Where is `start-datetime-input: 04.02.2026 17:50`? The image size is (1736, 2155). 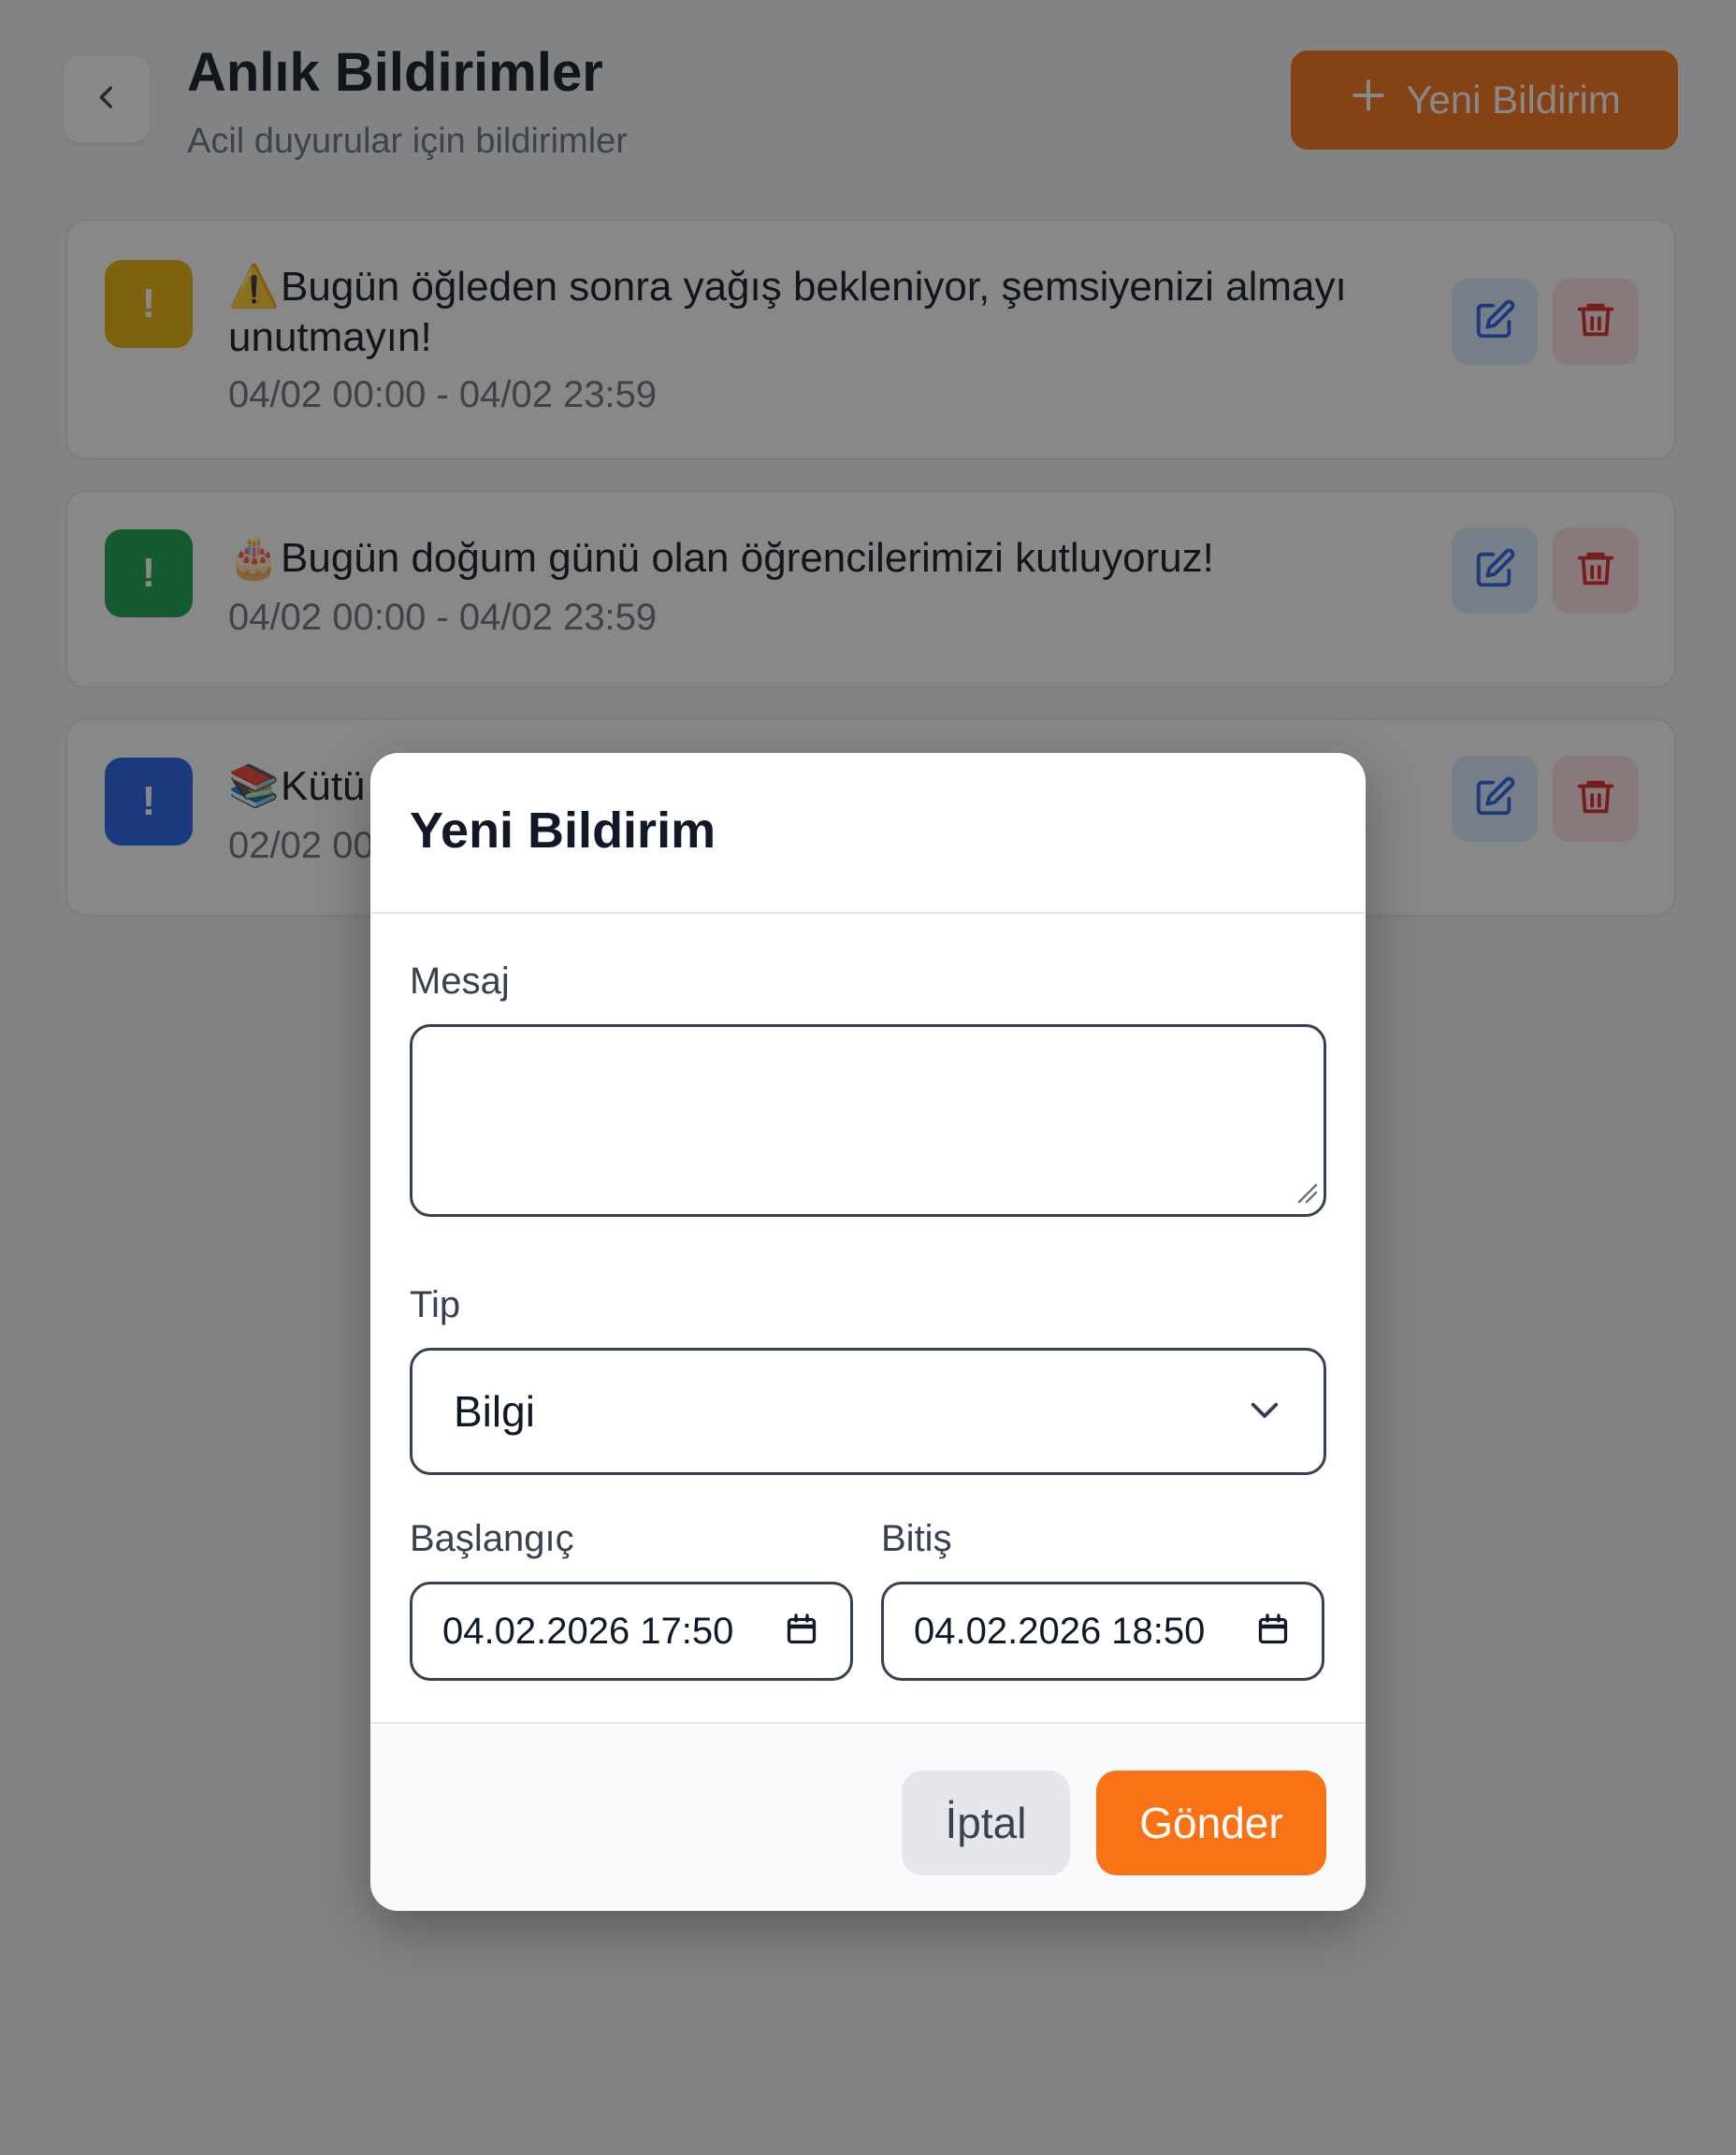 start-datetime-input: 04.02.2026 17:50 is located at coordinates (631, 1632).